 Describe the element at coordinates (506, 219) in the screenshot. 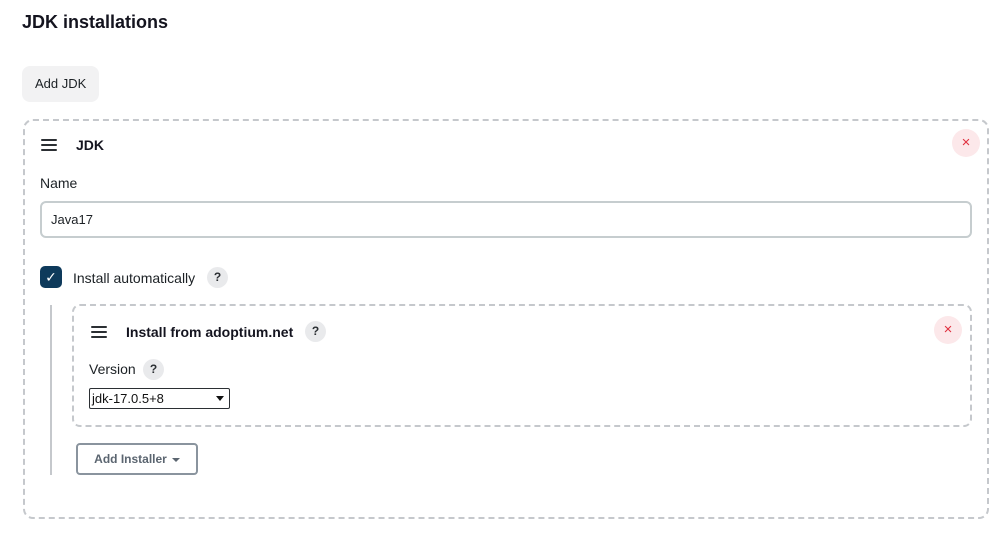

I see `name-input` at that location.